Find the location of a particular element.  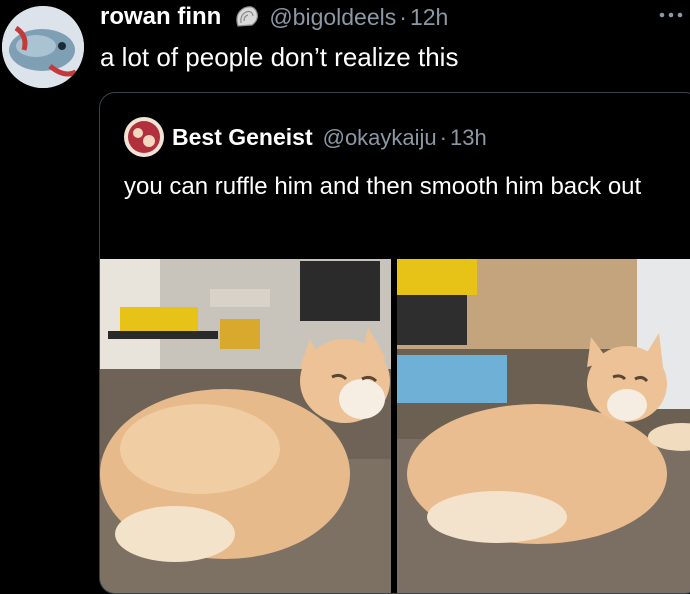

tweet-text: a lot of people don’t realize this is located at coordinates (279, 57).